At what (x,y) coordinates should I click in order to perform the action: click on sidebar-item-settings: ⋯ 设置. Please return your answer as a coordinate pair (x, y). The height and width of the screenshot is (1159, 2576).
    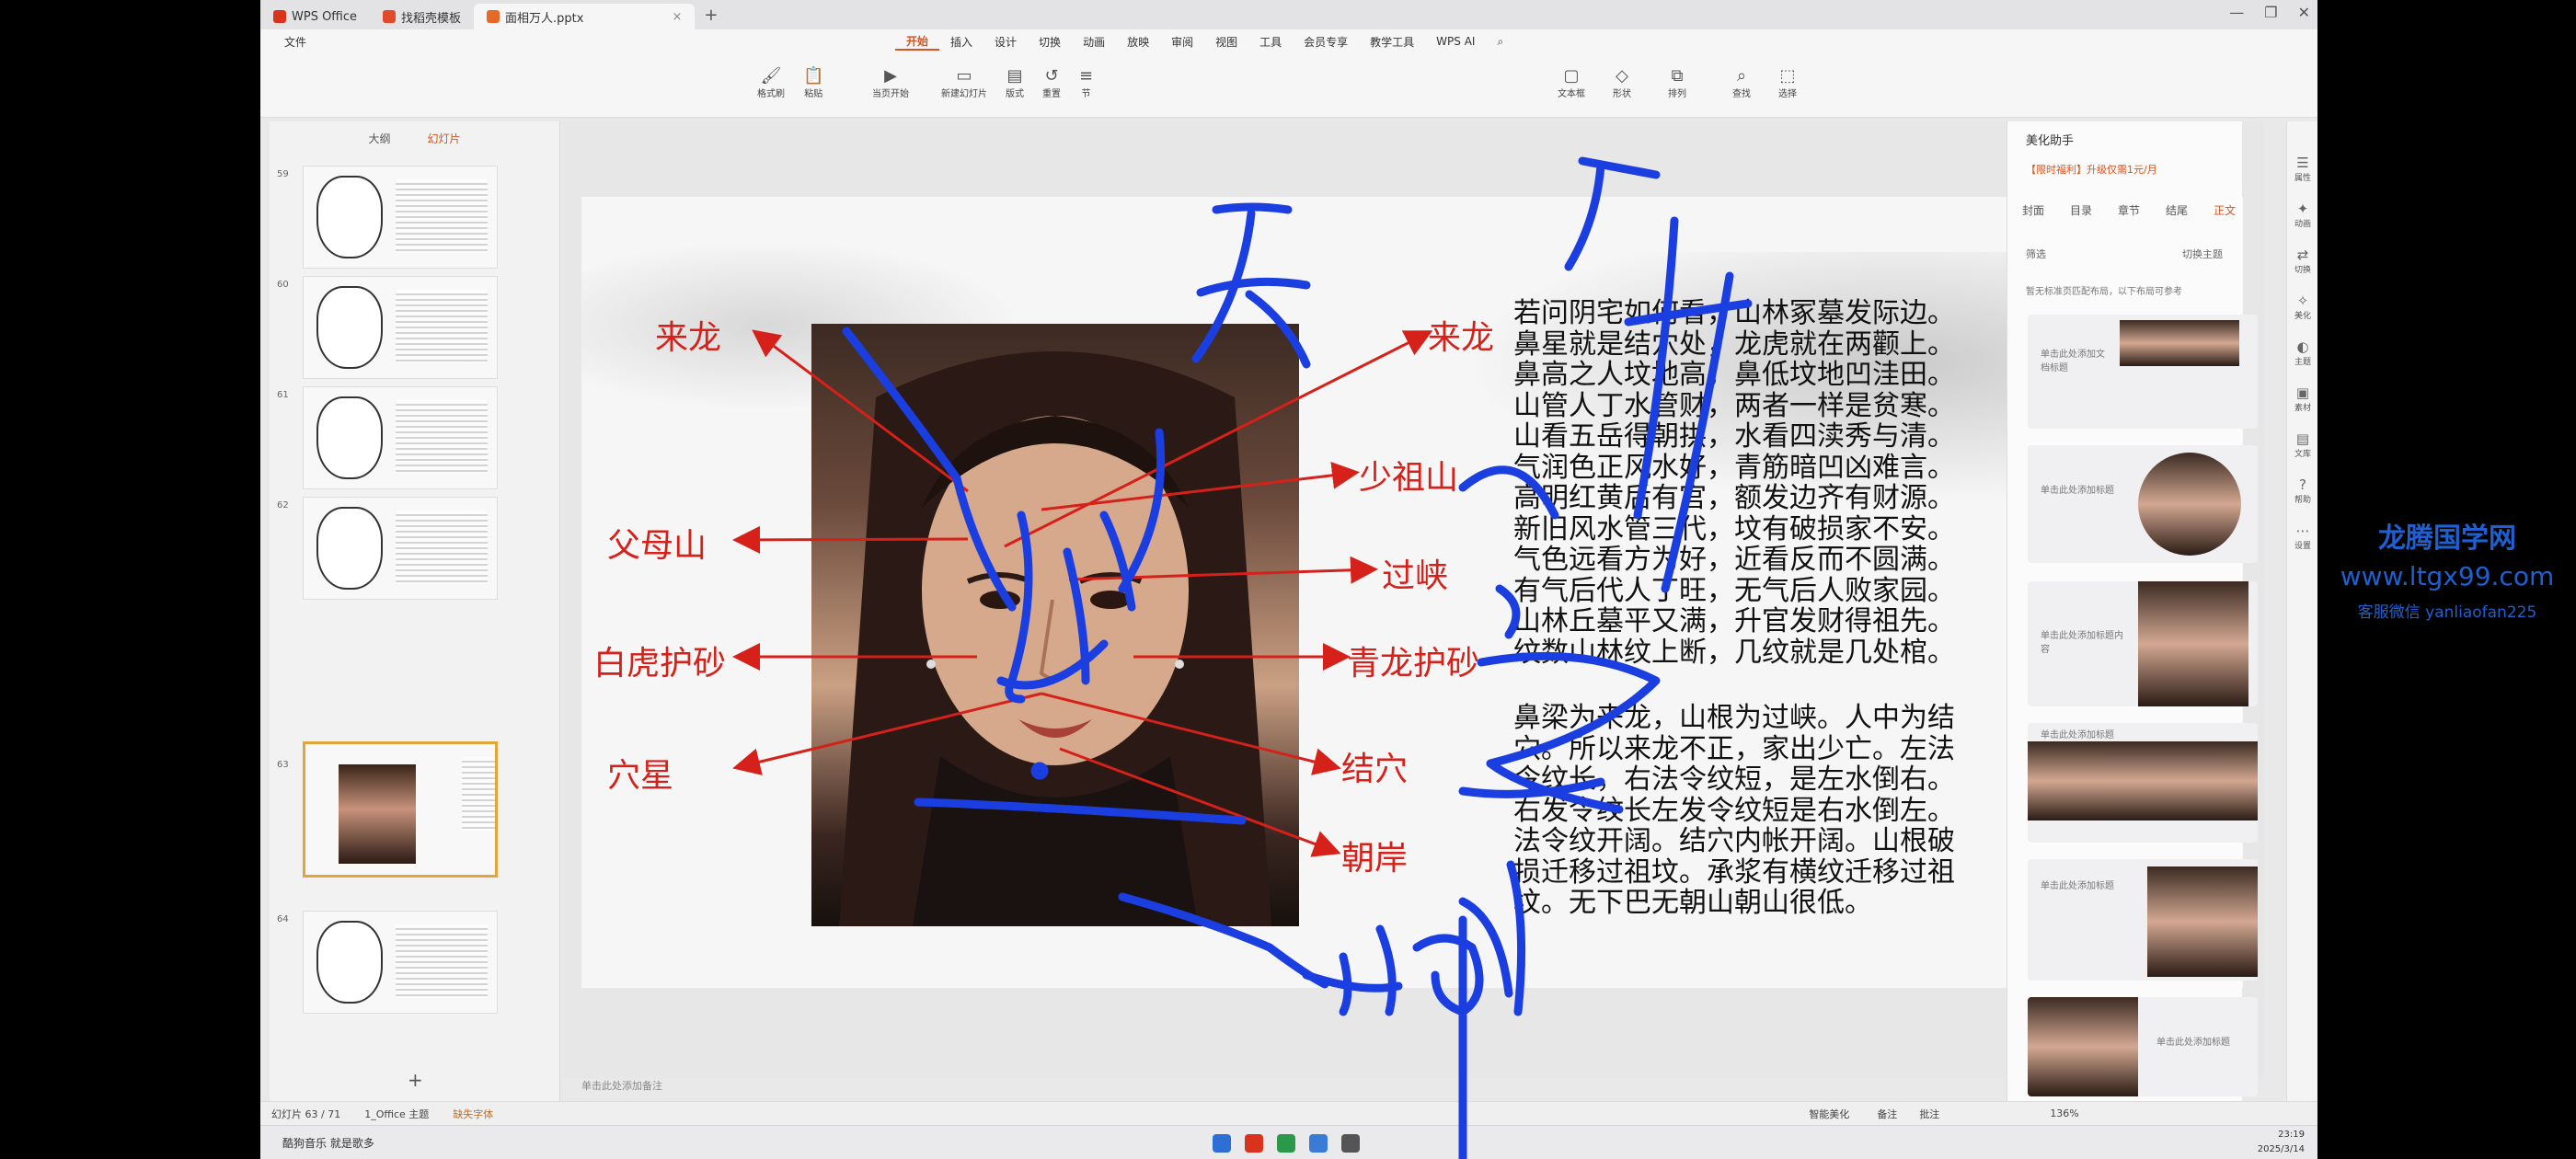
    Looking at the image, I should click on (2302, 536).